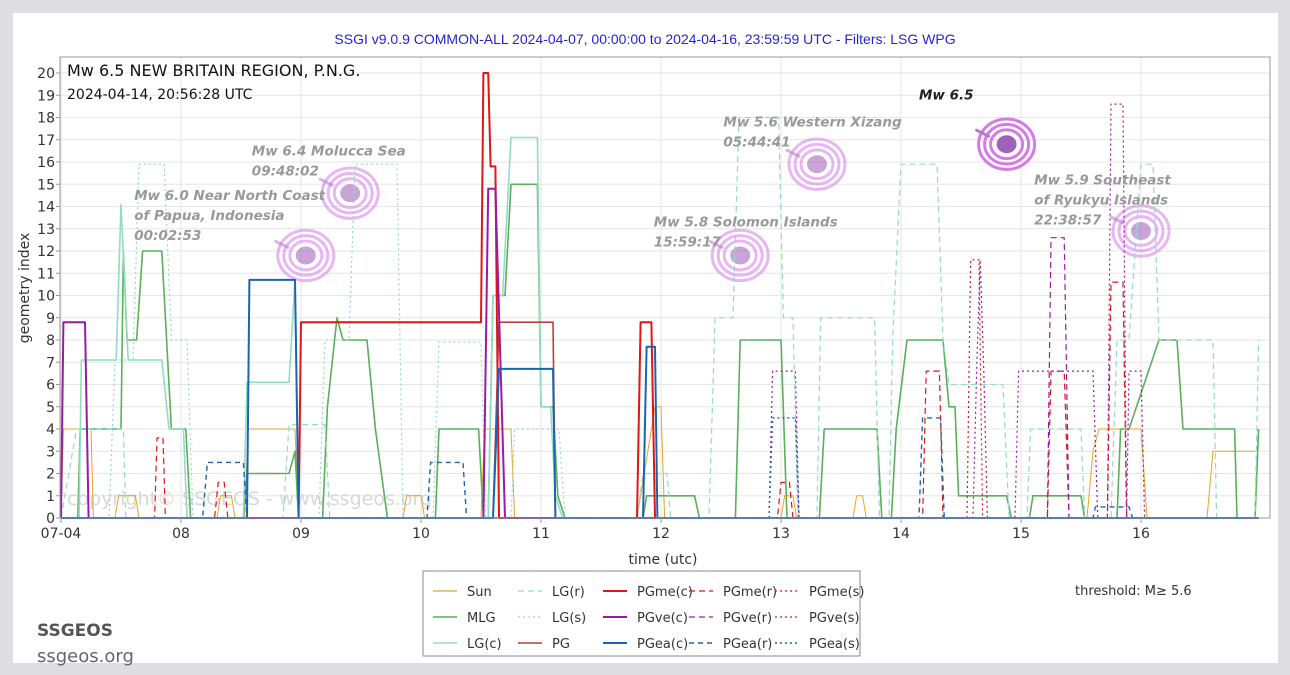  What do you see at coordinates (541, 534) in the screenshot?
I see `x-tick-label: 11` at bounding box center [541, 534].